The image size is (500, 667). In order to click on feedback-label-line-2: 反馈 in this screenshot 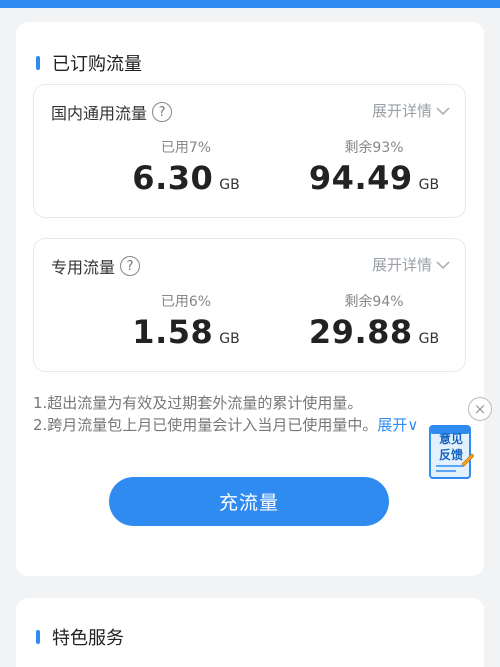, I will do `click(450, 455)`.